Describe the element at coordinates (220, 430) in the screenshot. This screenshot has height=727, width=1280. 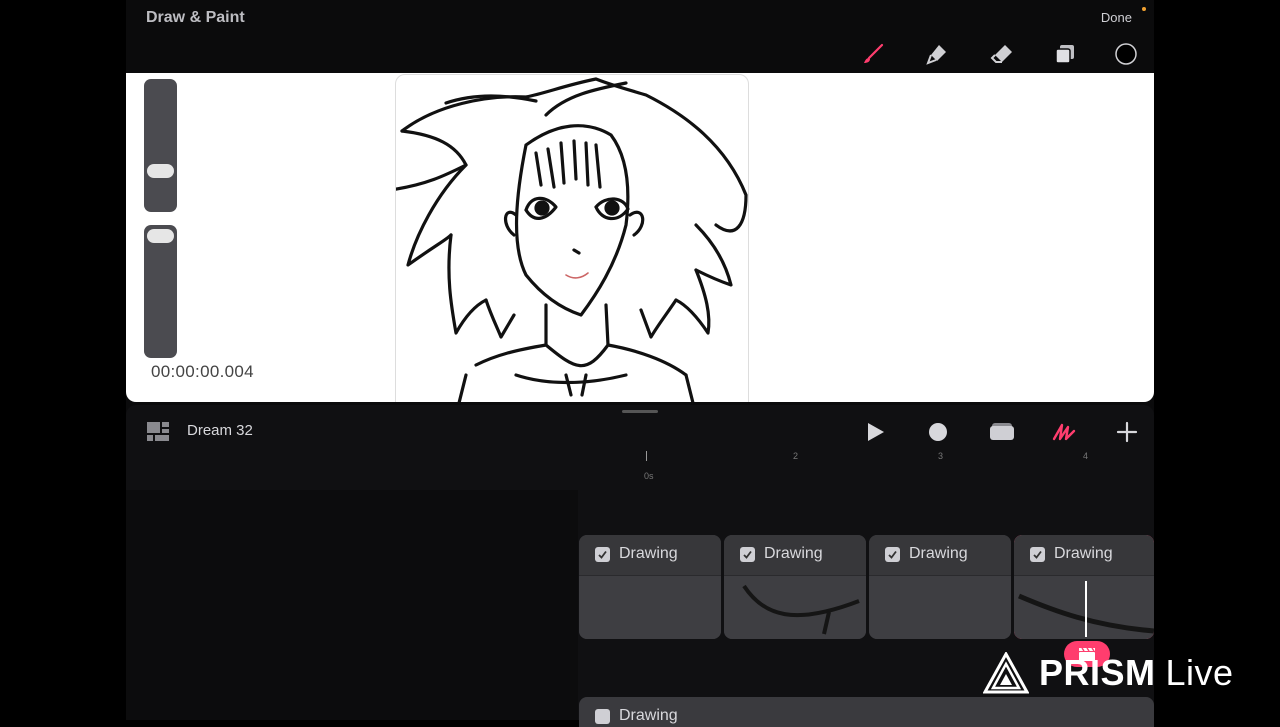
I see `project-name: Dream 32` at that location.